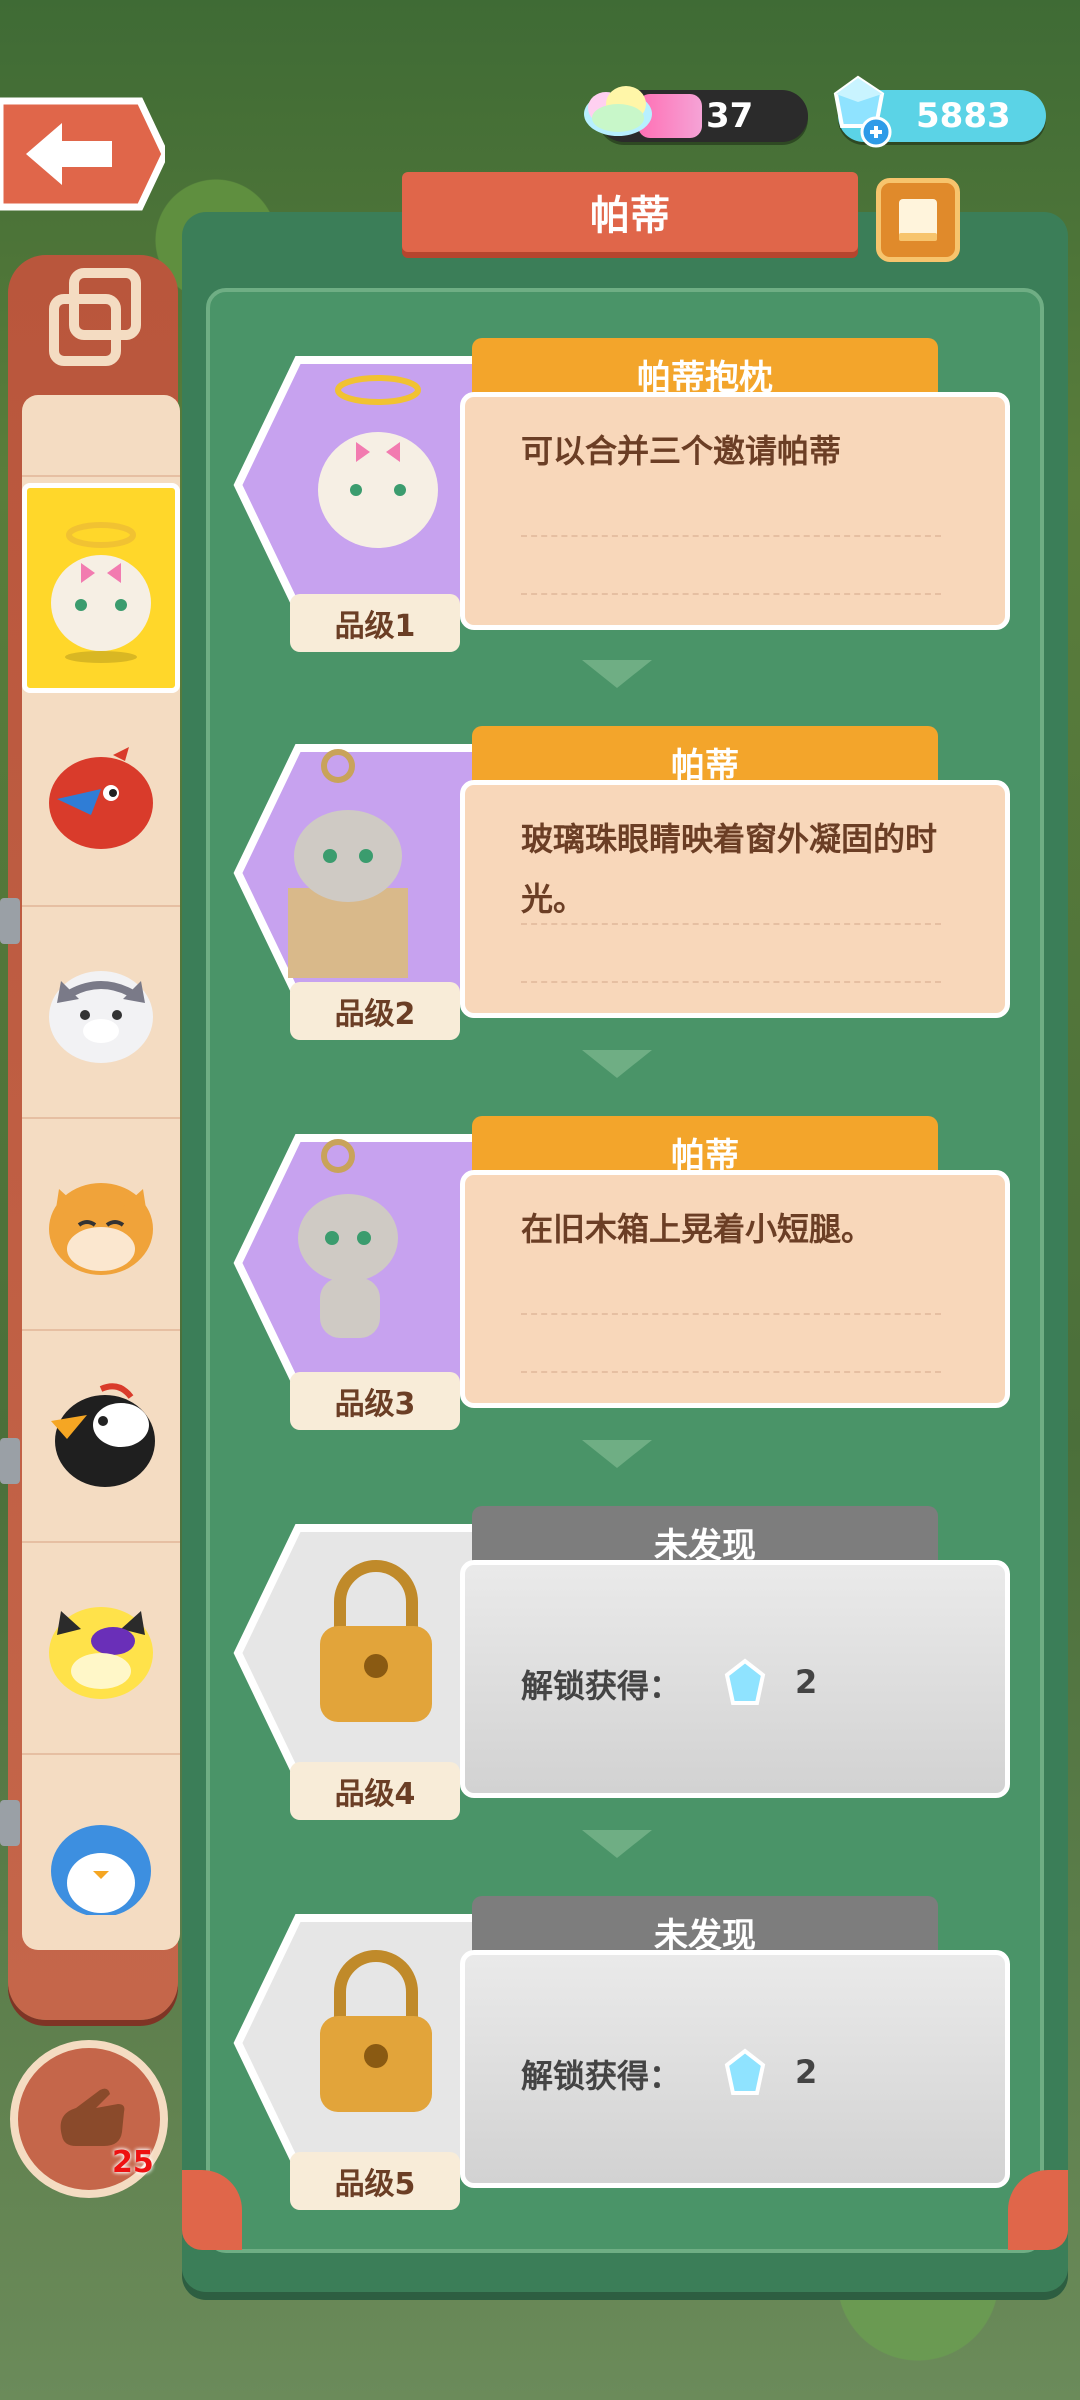 The height and width of the screenshot is (2400, 1080). I want to click on book-button, so click(918, 220).